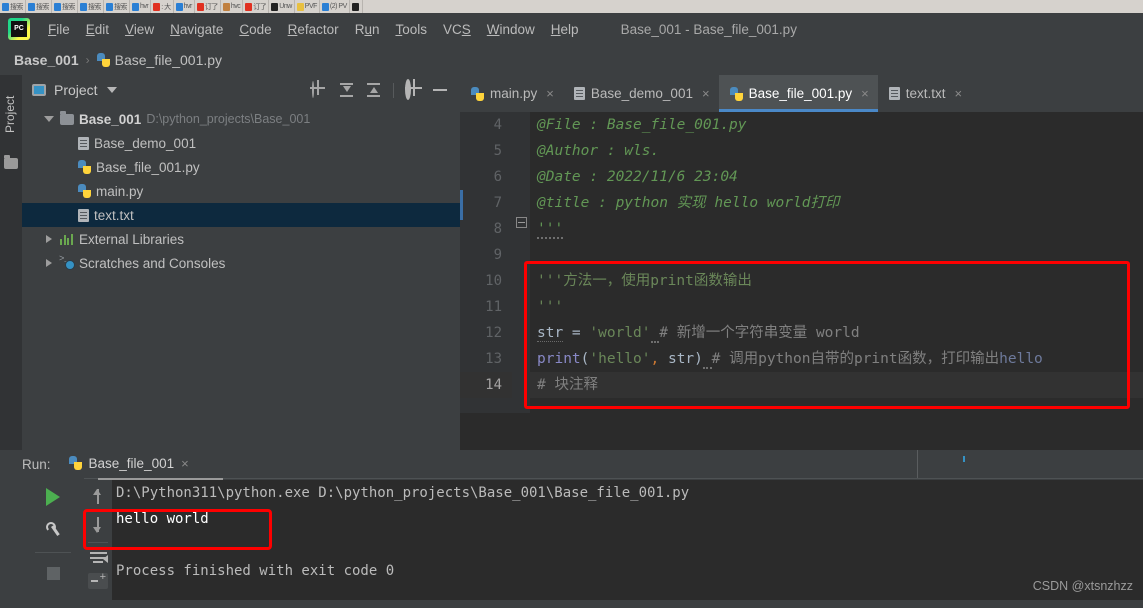 The height and width of the screenshot is (608, 1143). Describe the element at coordinates (128, 464) in the screenshot. I see `run-tab: Base_file_001 ×` at that location.